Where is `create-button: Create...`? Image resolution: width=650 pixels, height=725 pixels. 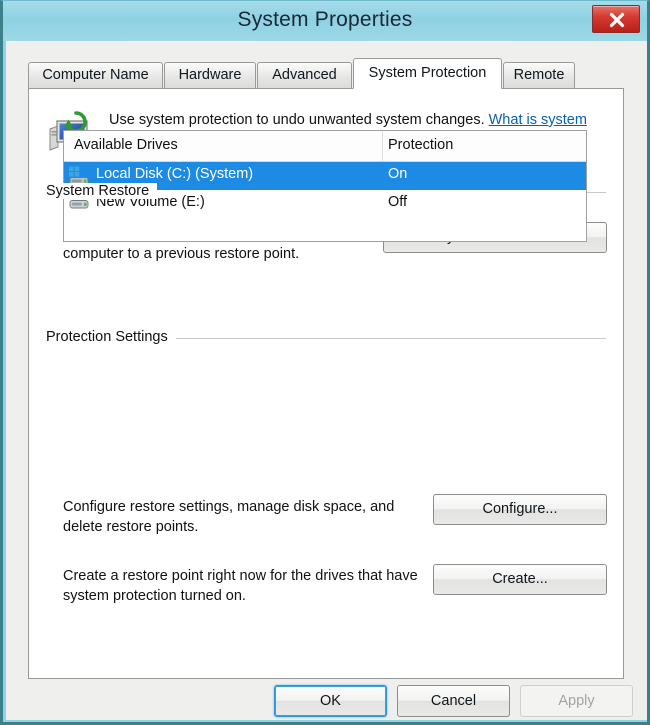
create-button: Create... is located at coordinates (520, 579).